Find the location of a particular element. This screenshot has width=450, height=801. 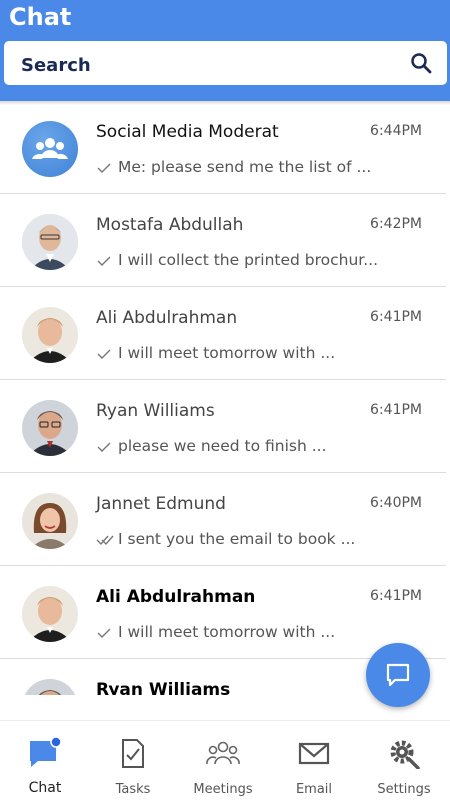

chat-time: 6:44PM is located at coordinates (396, 131).